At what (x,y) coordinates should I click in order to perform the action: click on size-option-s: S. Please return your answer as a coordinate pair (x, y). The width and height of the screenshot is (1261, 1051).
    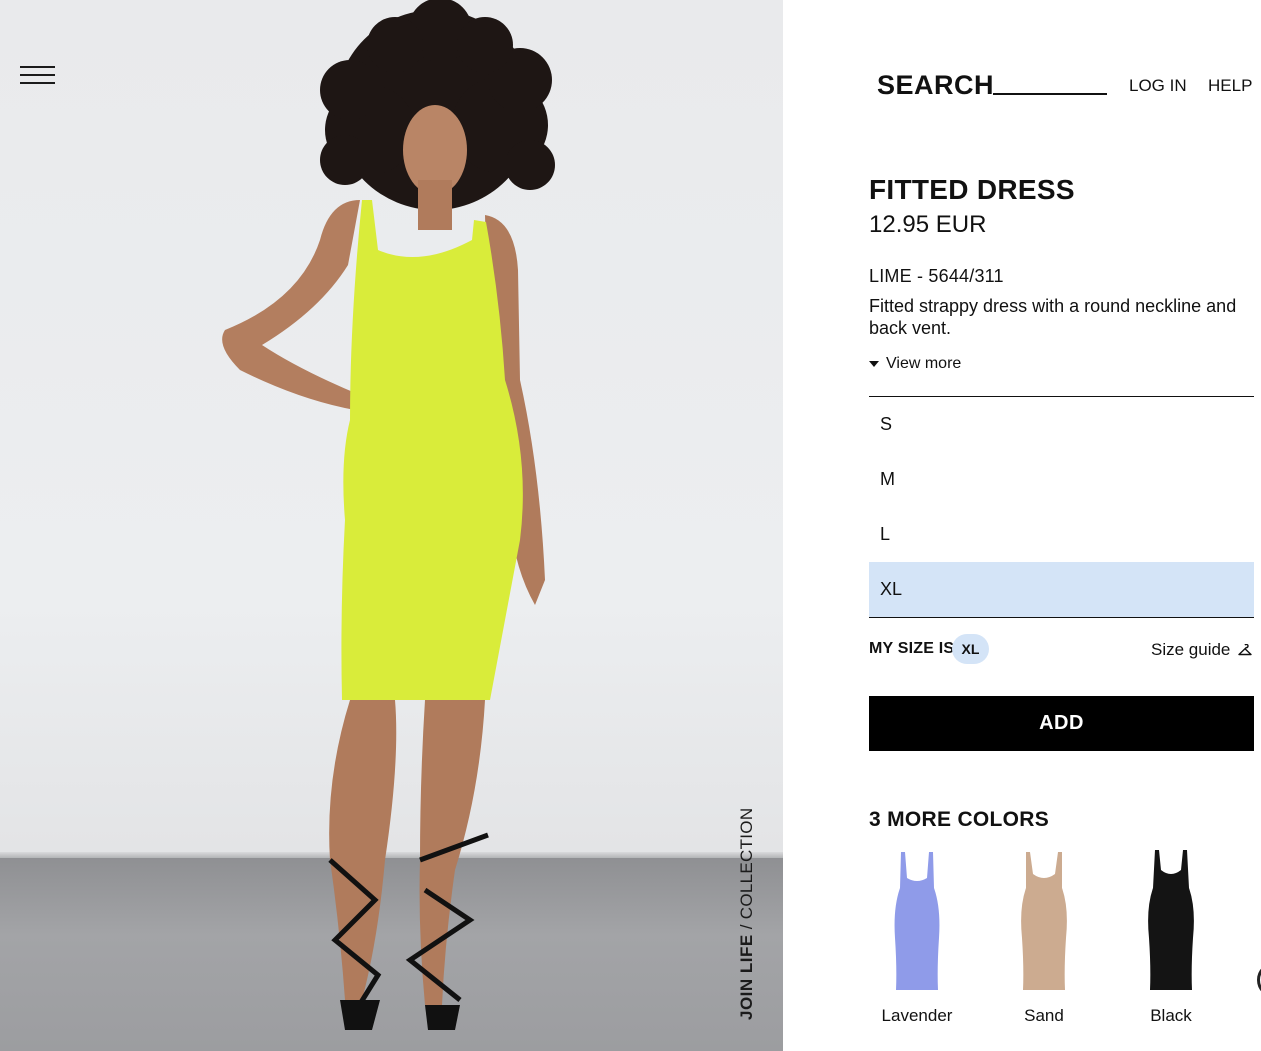
    Looking at the image, I should click on (1061, 424).